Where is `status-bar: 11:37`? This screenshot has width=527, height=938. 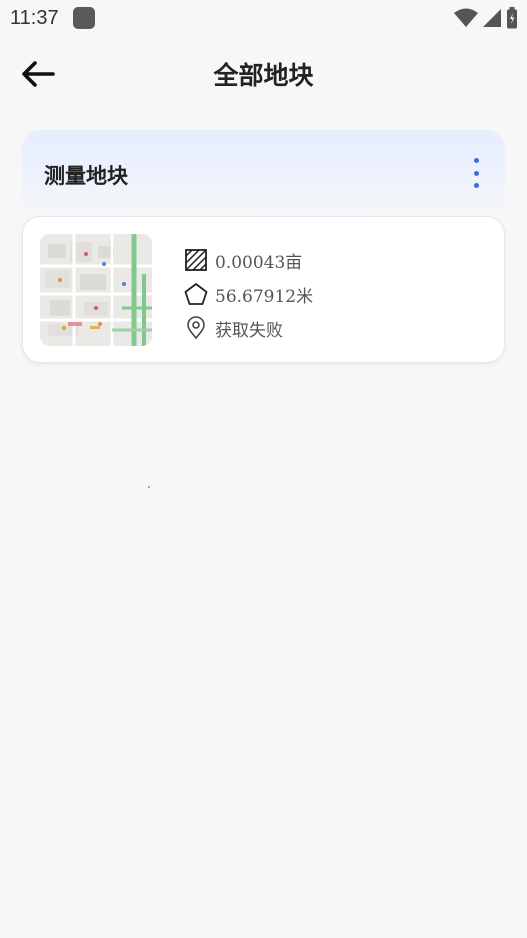
status-bar: 11:37 is located at coordinates (263, 18).